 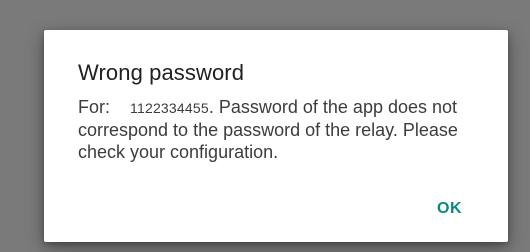 I want to click on dialog-title: Wrong password, so click(x=161, y=72).